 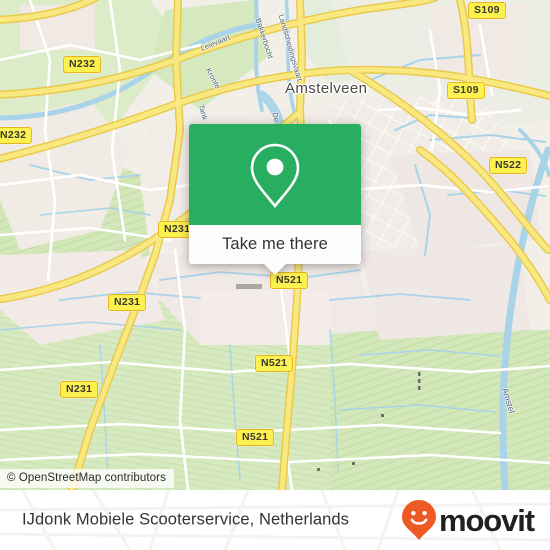 What do you see at coordinates (87, 478) in the screenshot?
I see `osm-attribution: © OpenStreetMap contributors` at bounding box center [87, 478].